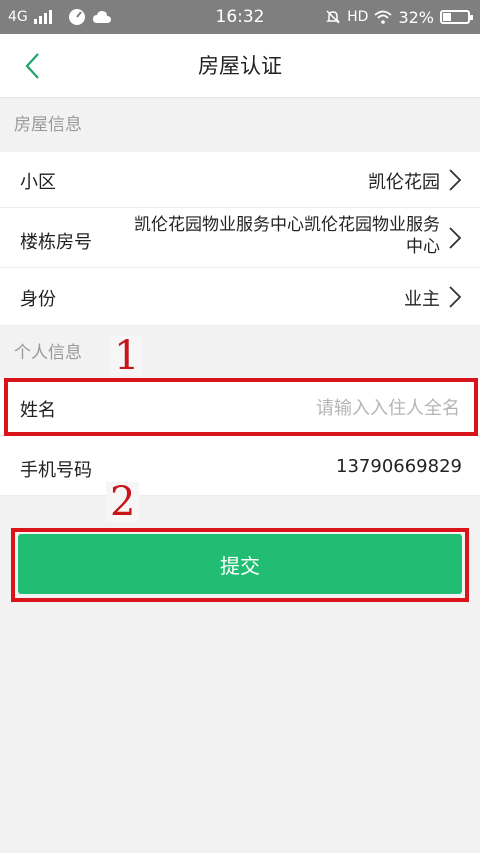  Describe the element at coordinates (56, 242) in the screenshot. I see `building-room-label: 楼栋房号` at that location.